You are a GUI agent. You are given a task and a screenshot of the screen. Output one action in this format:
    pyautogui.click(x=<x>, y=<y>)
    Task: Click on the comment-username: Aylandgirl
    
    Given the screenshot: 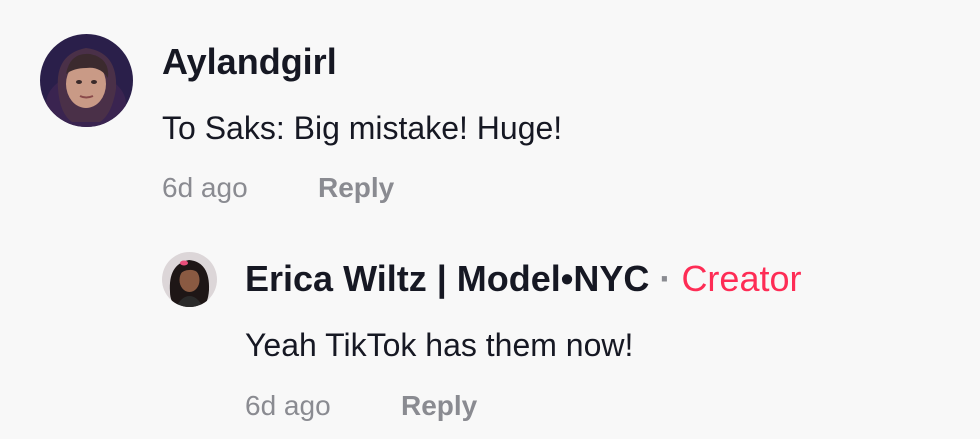 What is the action you would take?
    pyautogui.click(x=249, y=62)
    